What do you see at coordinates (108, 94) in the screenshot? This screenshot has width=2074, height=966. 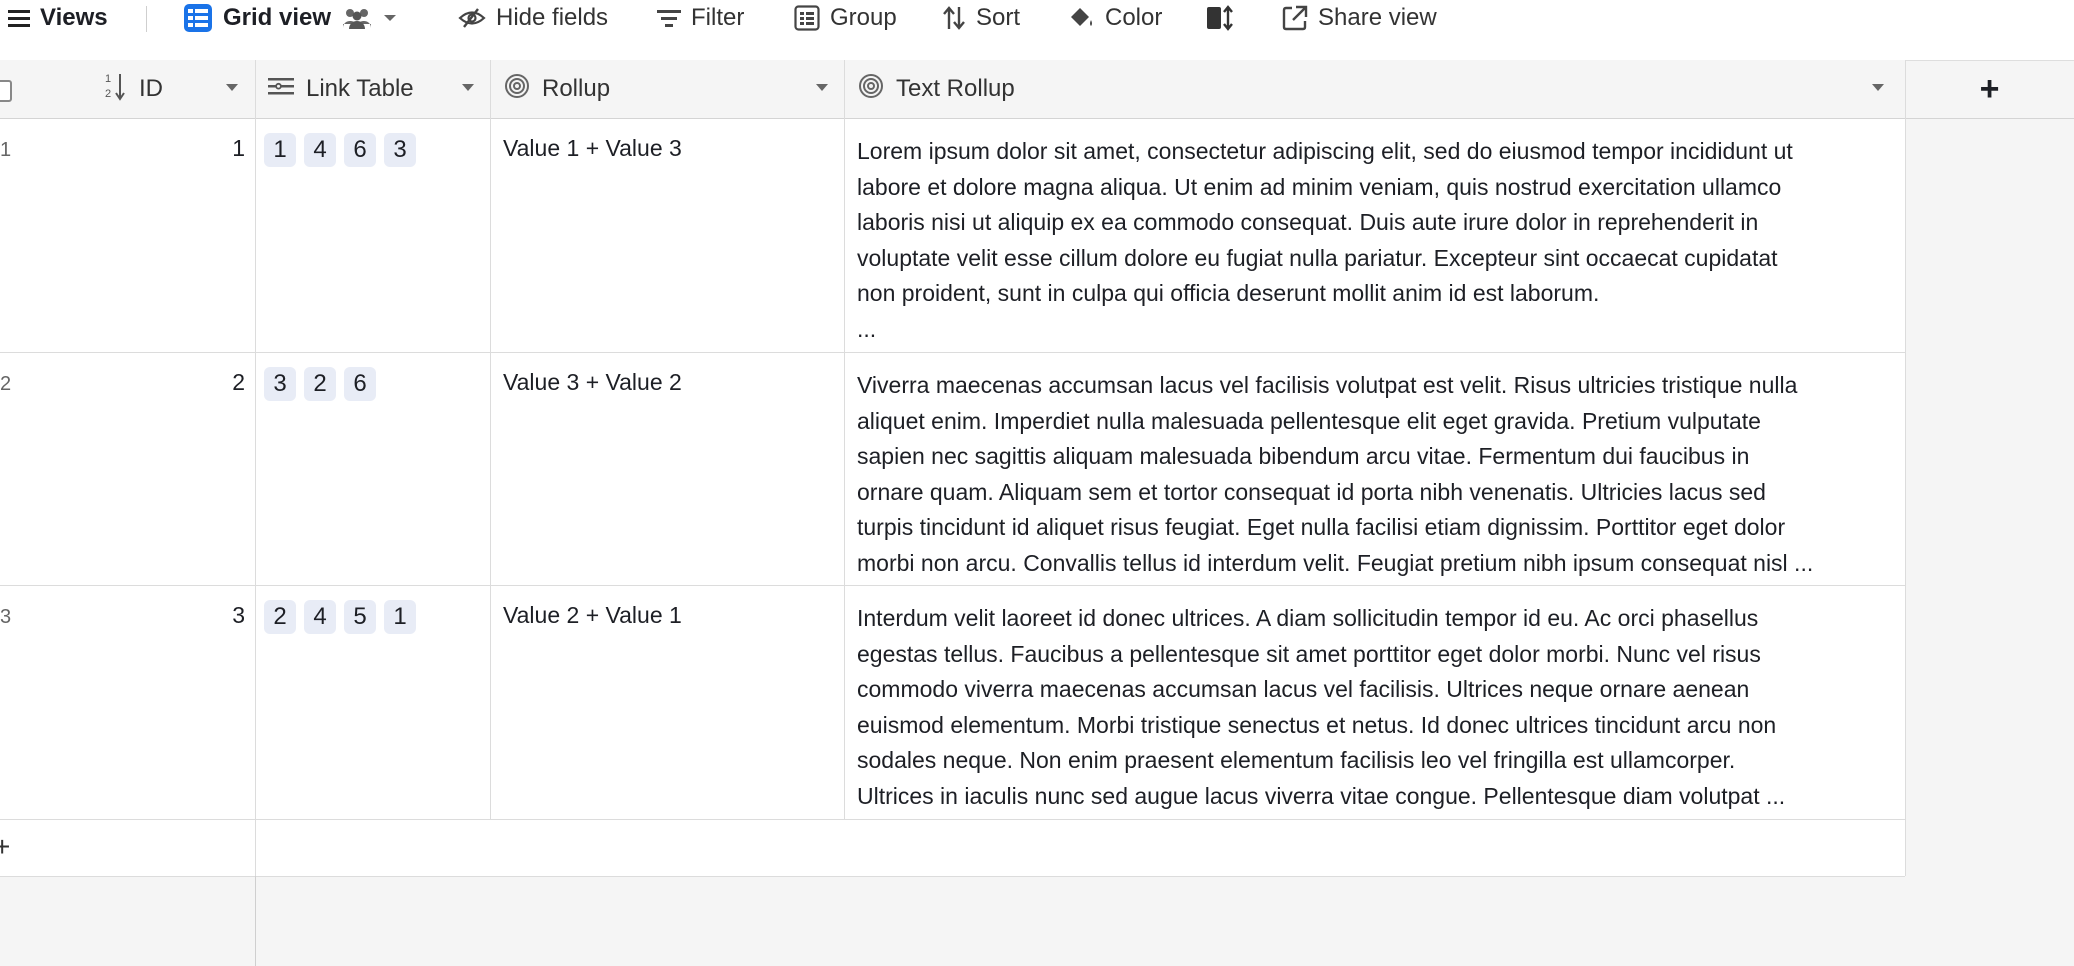 I see `svg-text: 2` at bounding box center [108, 94].